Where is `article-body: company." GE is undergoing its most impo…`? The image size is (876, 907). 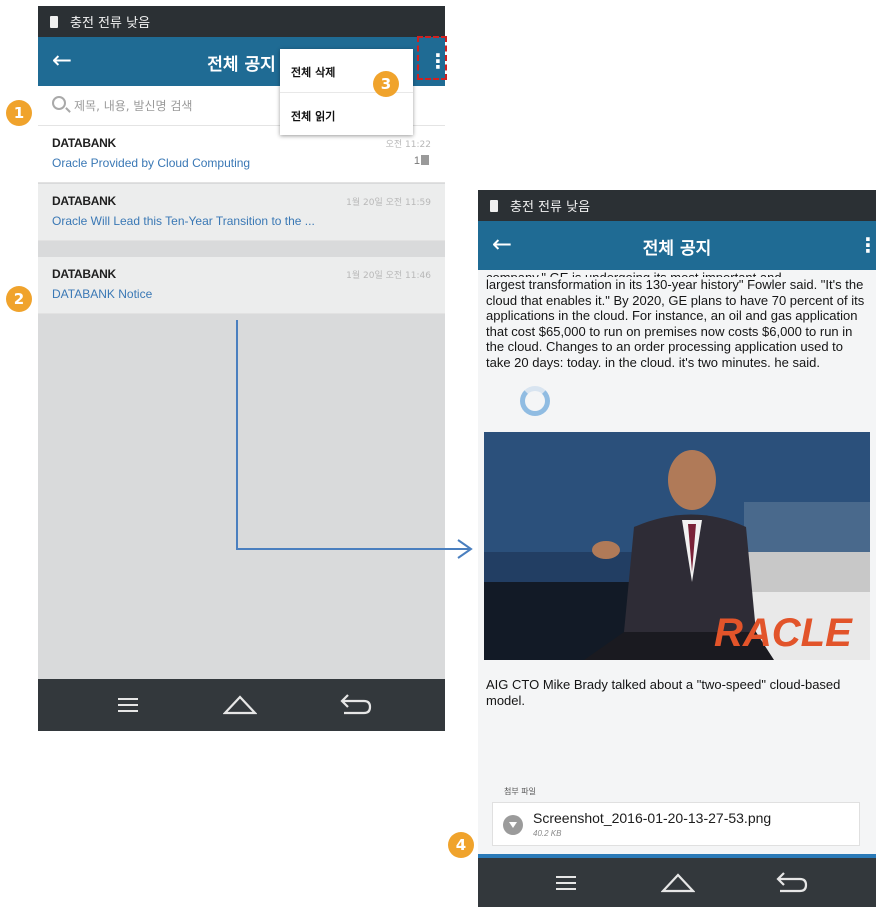
article-body: company." GE is undergoing its most impo… is located at coordinates (677, 320).